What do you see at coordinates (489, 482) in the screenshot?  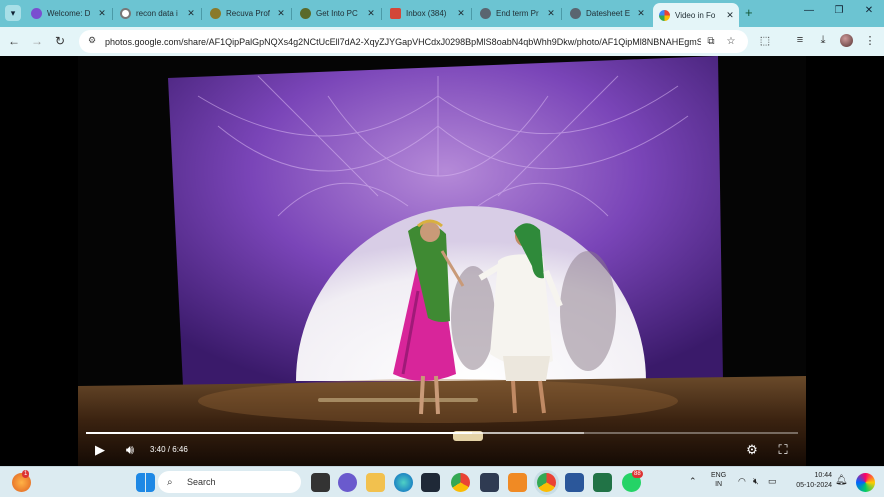 I see `app-icon` at bounding box center [489, 482].